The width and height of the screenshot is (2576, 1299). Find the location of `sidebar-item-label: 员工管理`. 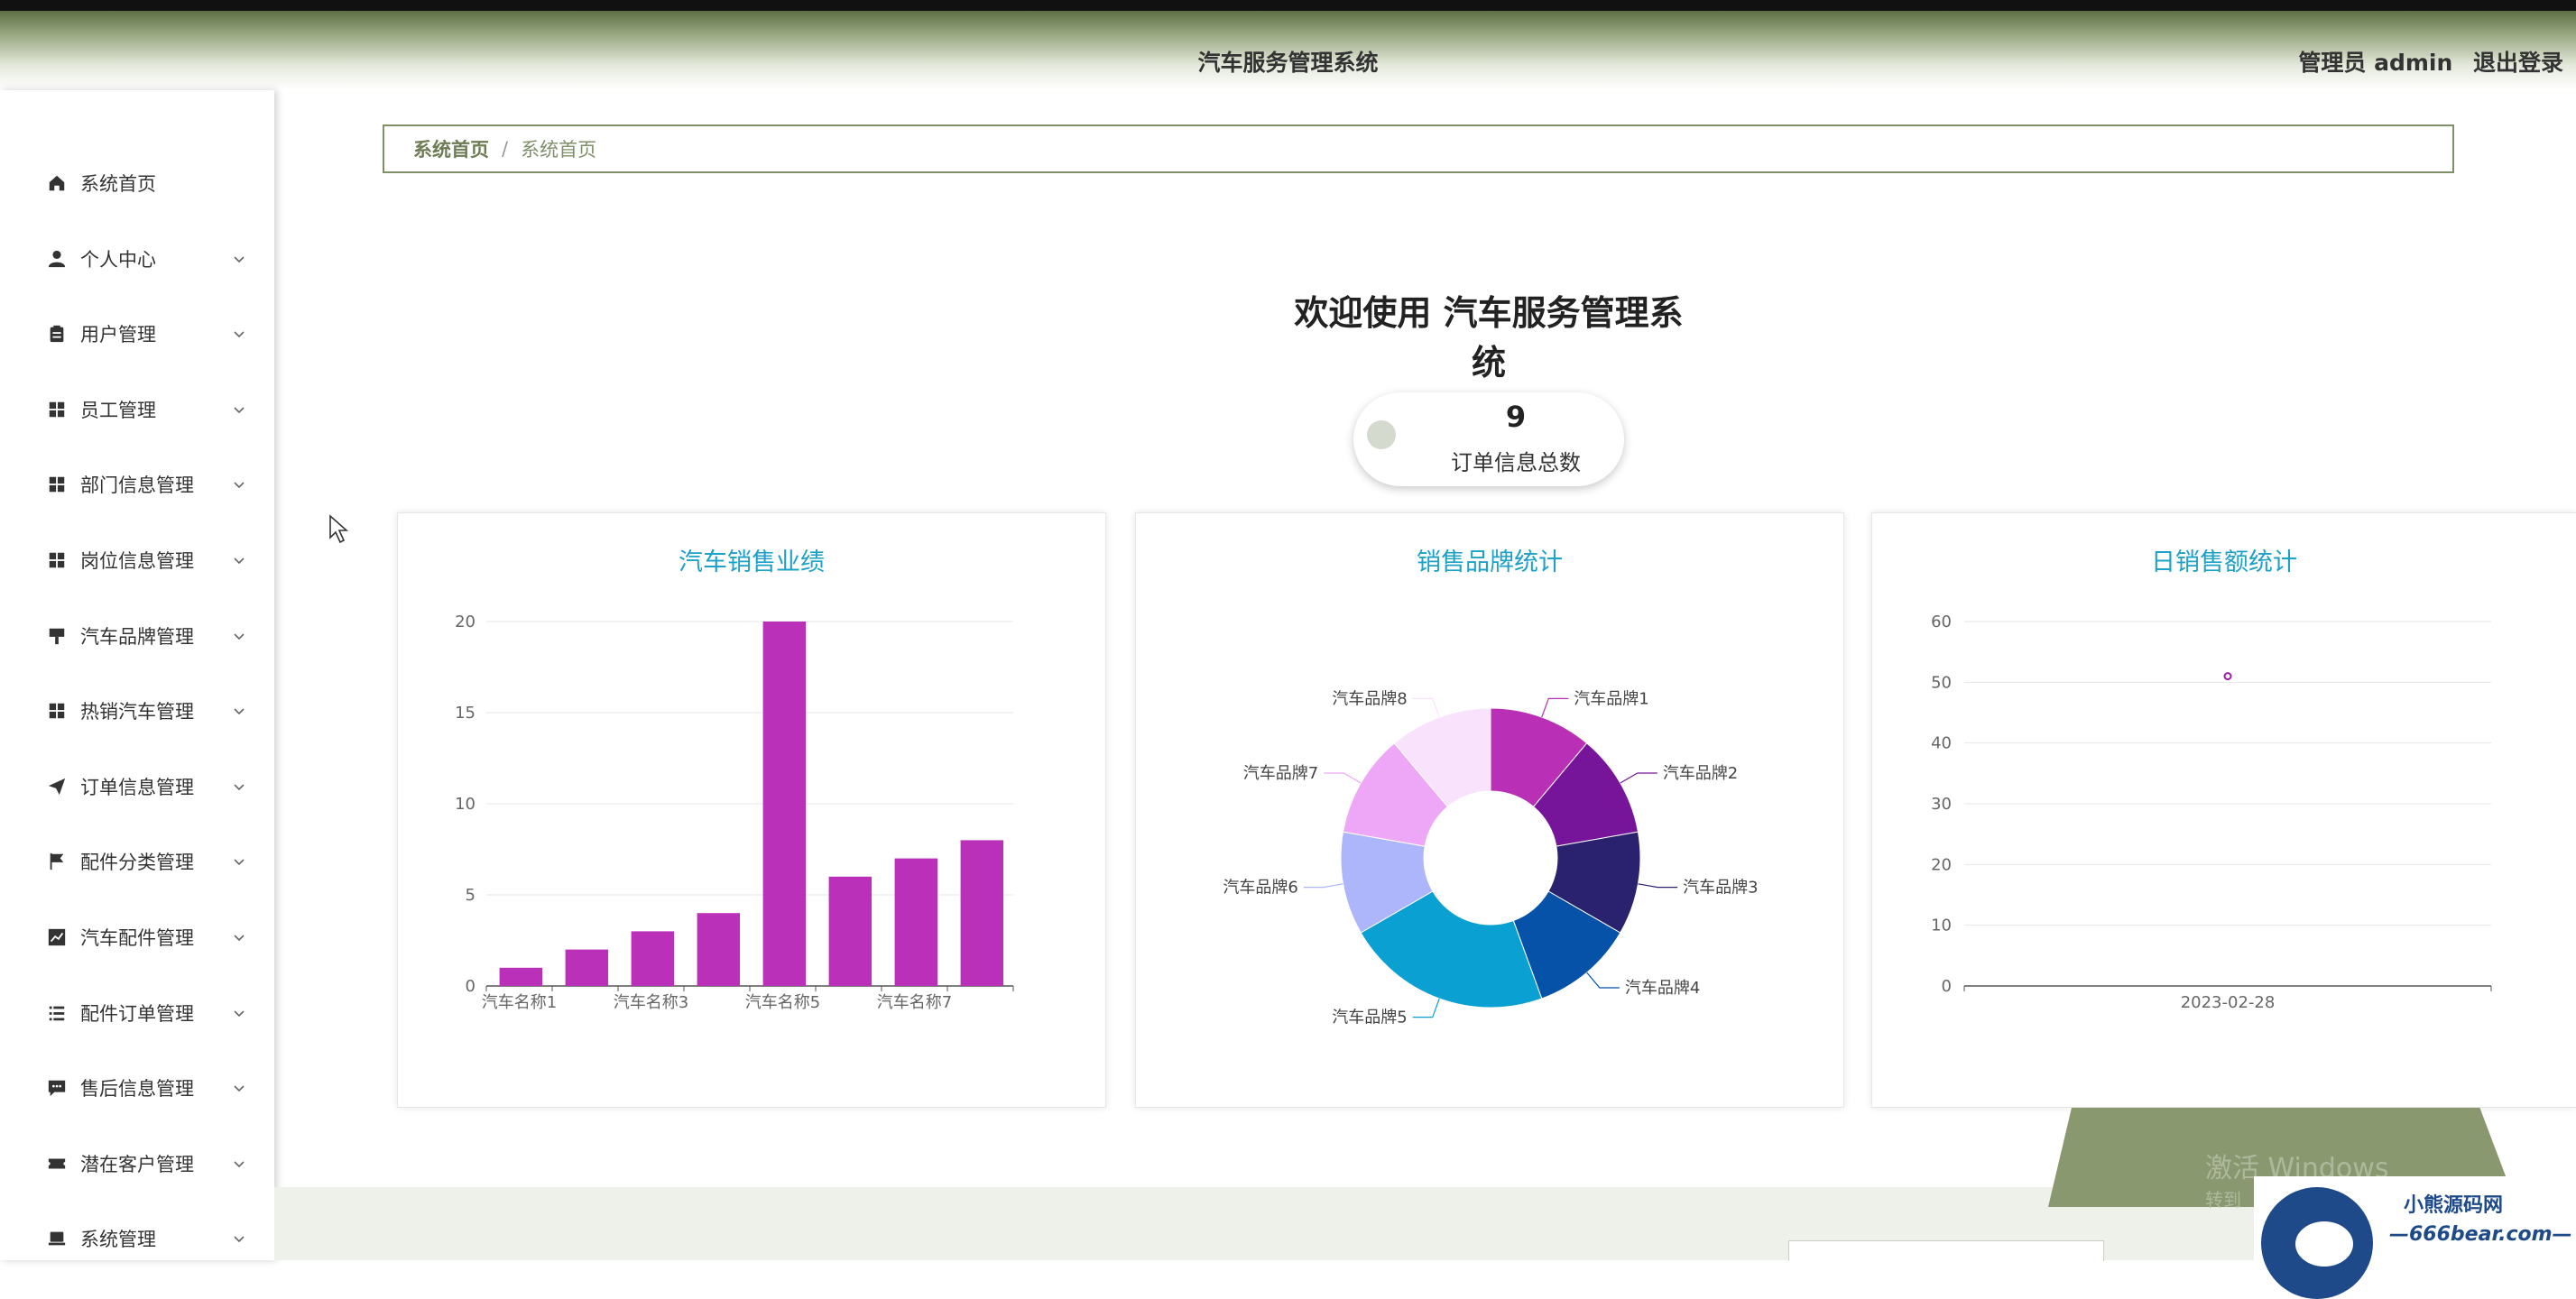

sidebar-item-label: 员工管理 is located at coordinates (118, 410).